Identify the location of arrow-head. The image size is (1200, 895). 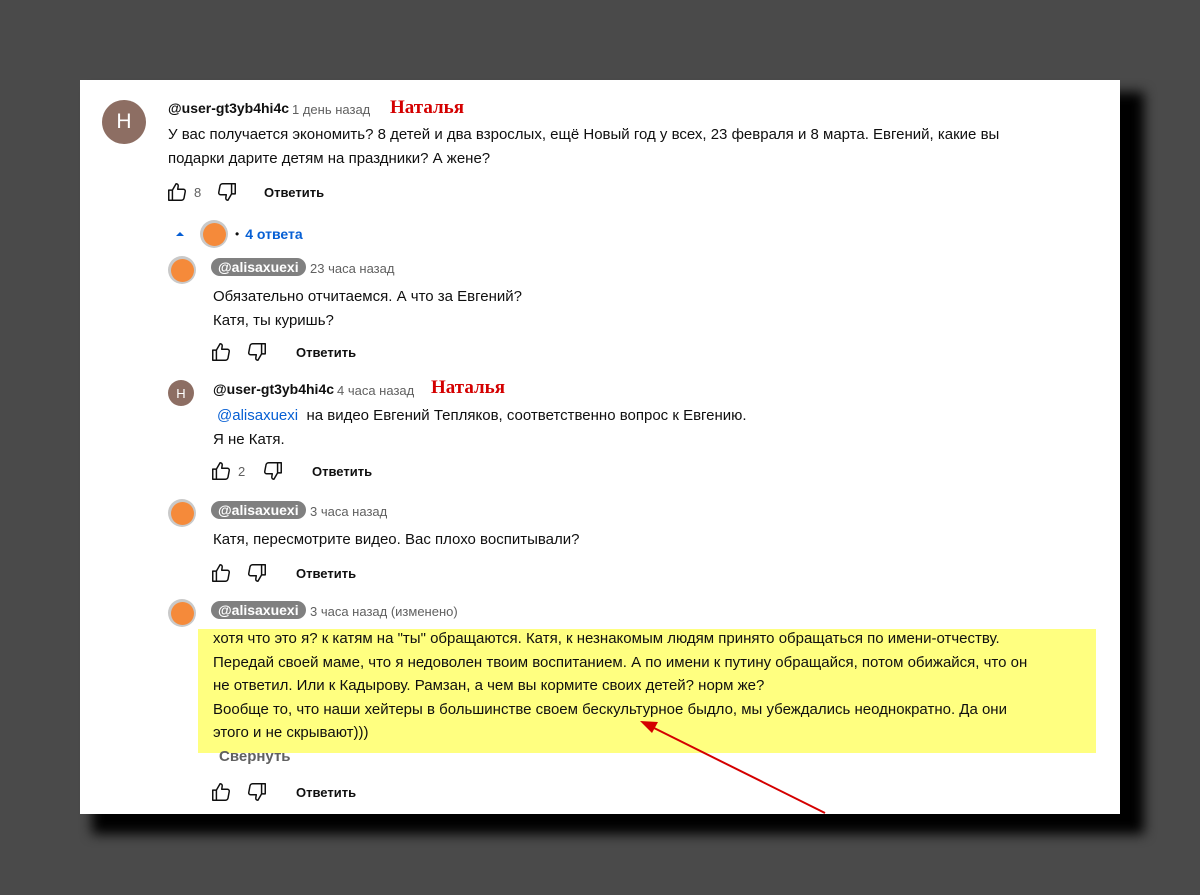
(649, 727).